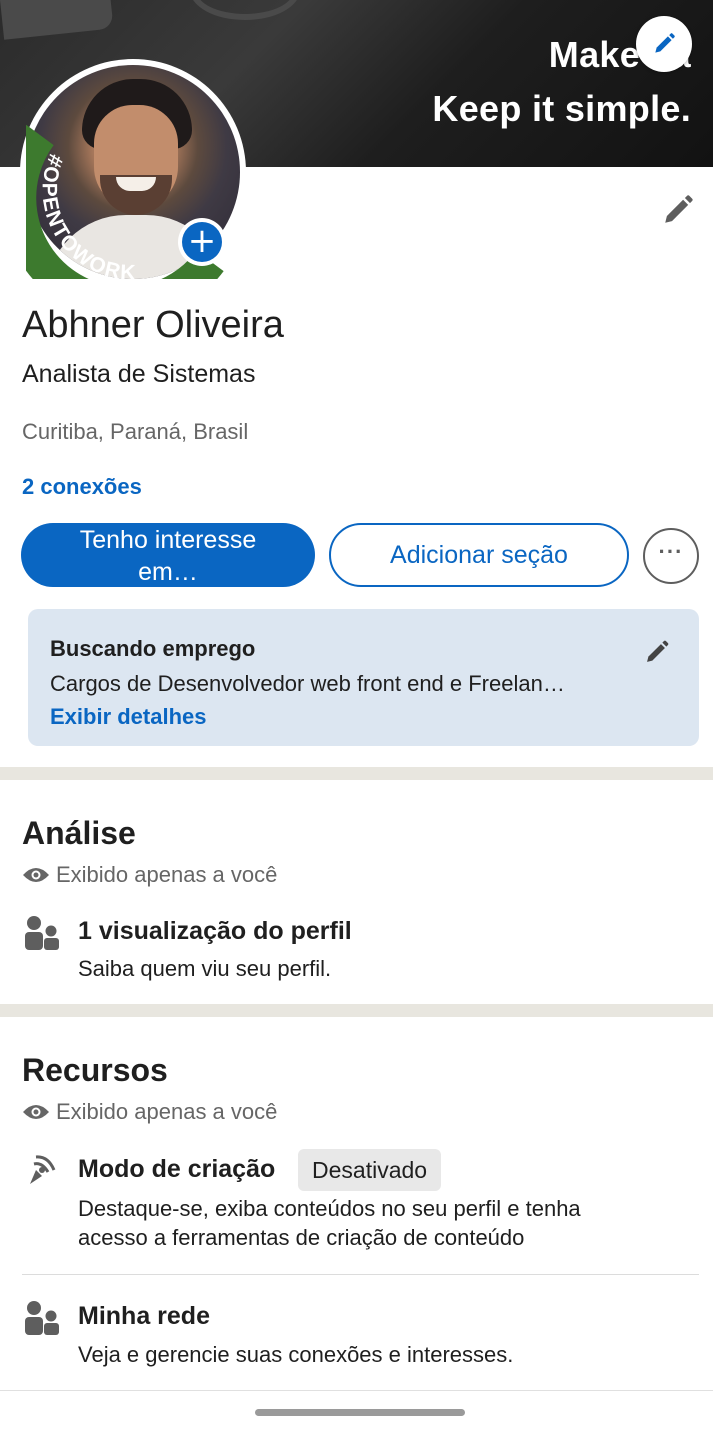  What do you see at coordinates (205, 968) in the screenshot?
I see `profile-views-description: Saiba quem viu seu perfil.` at bounding box center [205, 968].